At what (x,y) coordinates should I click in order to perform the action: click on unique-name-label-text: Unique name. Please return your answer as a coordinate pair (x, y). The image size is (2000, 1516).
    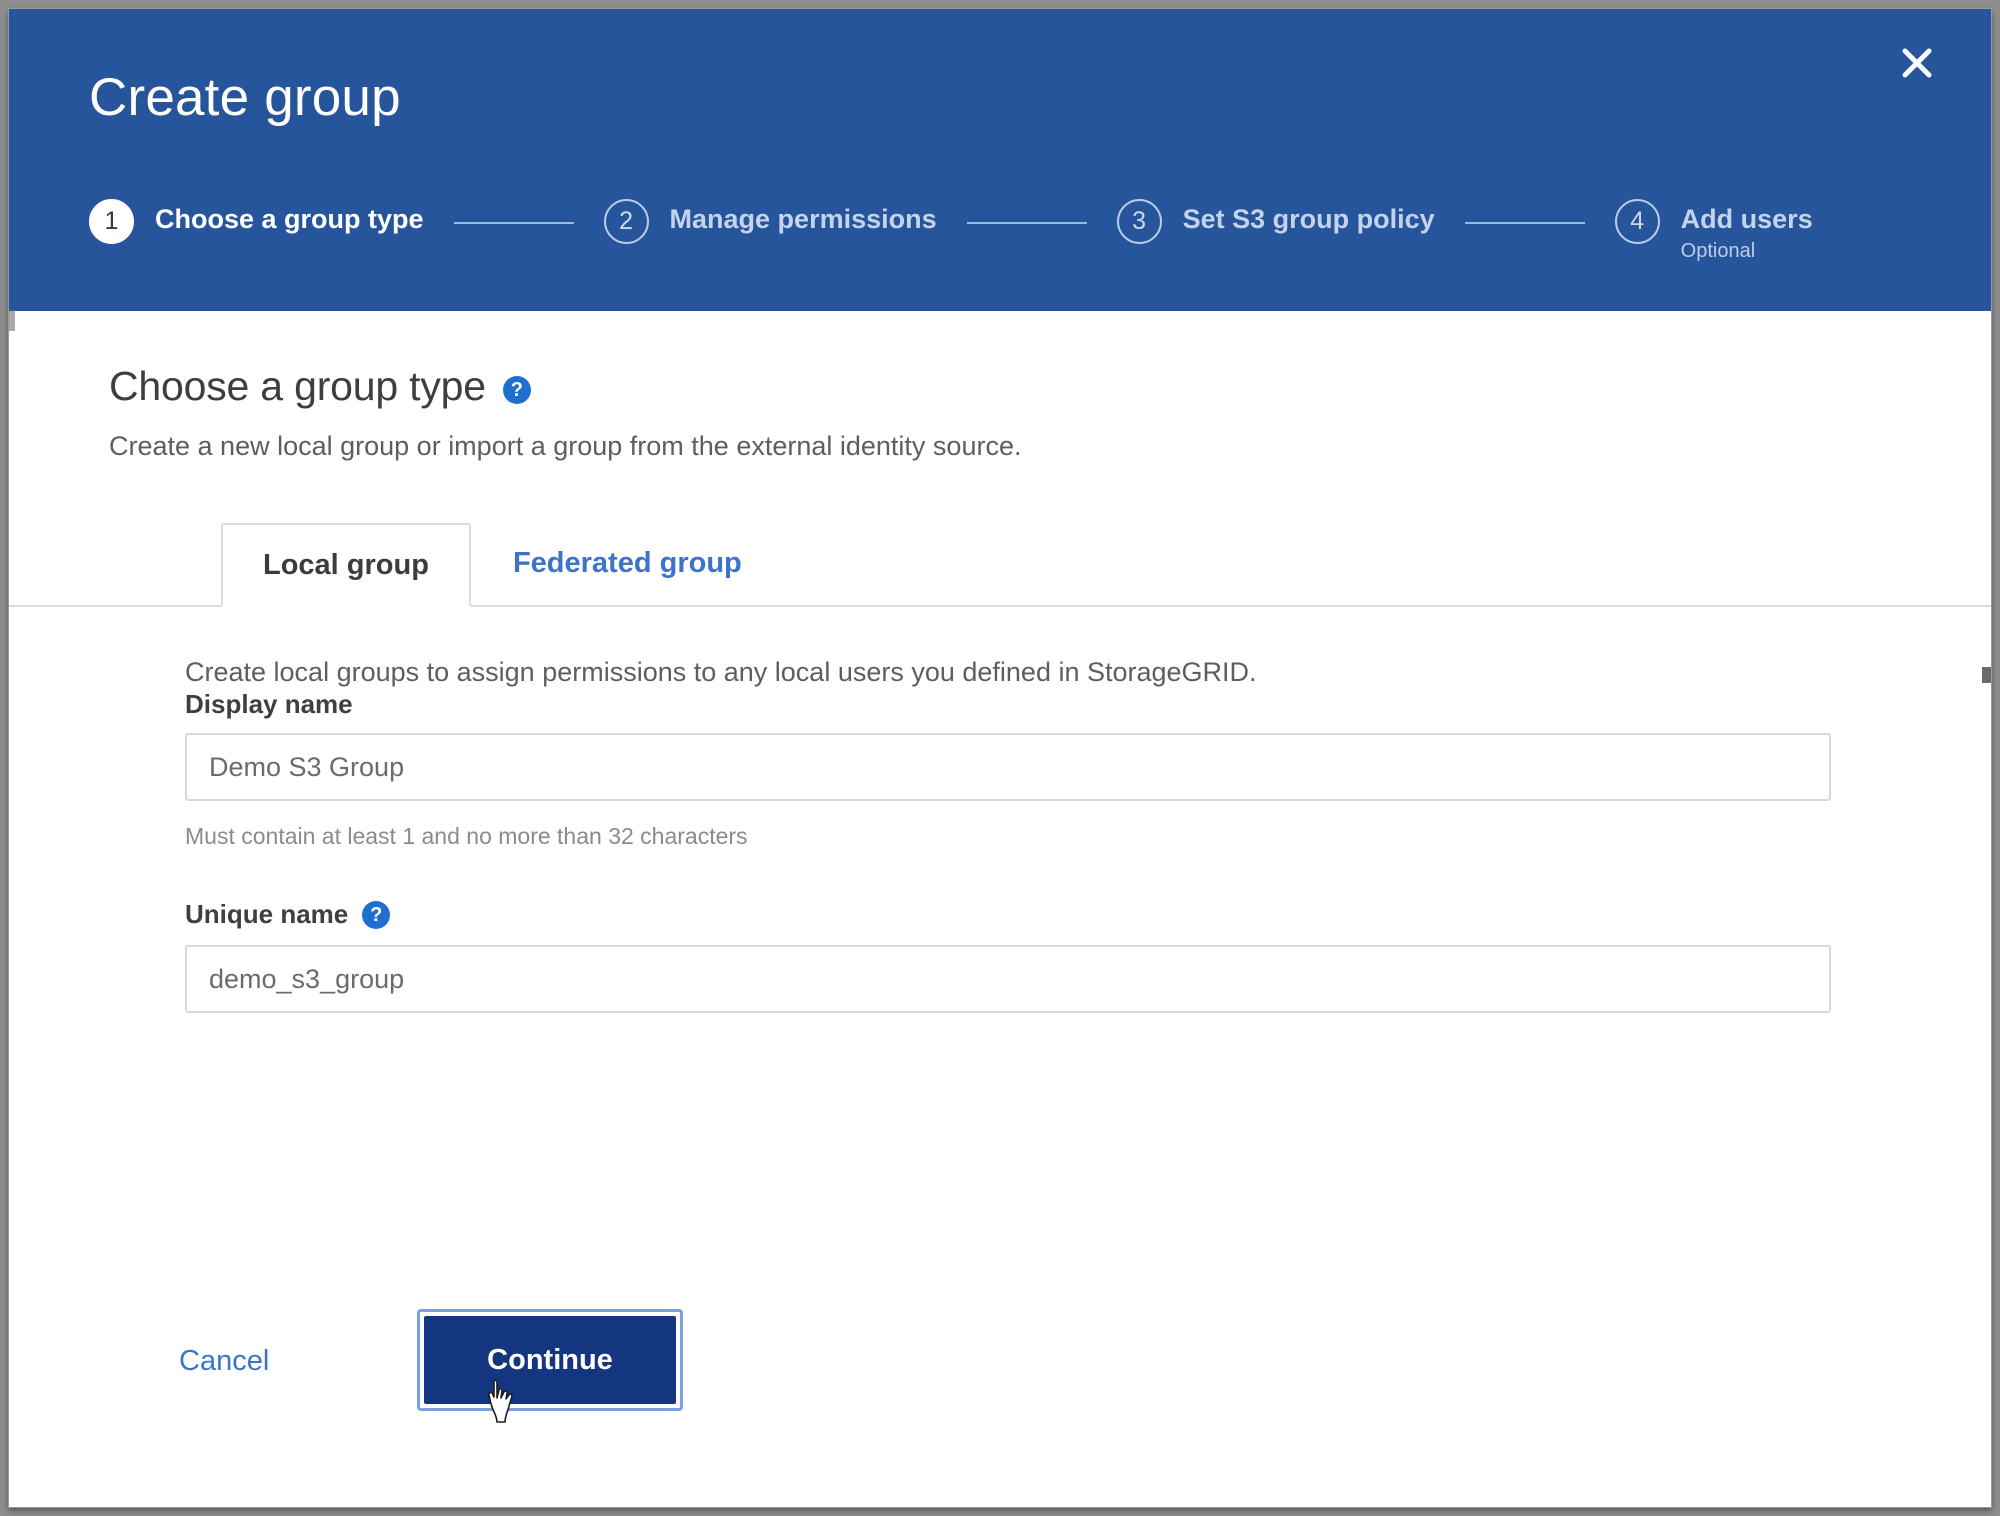
    Looking at the image, I should click on (267, 914).